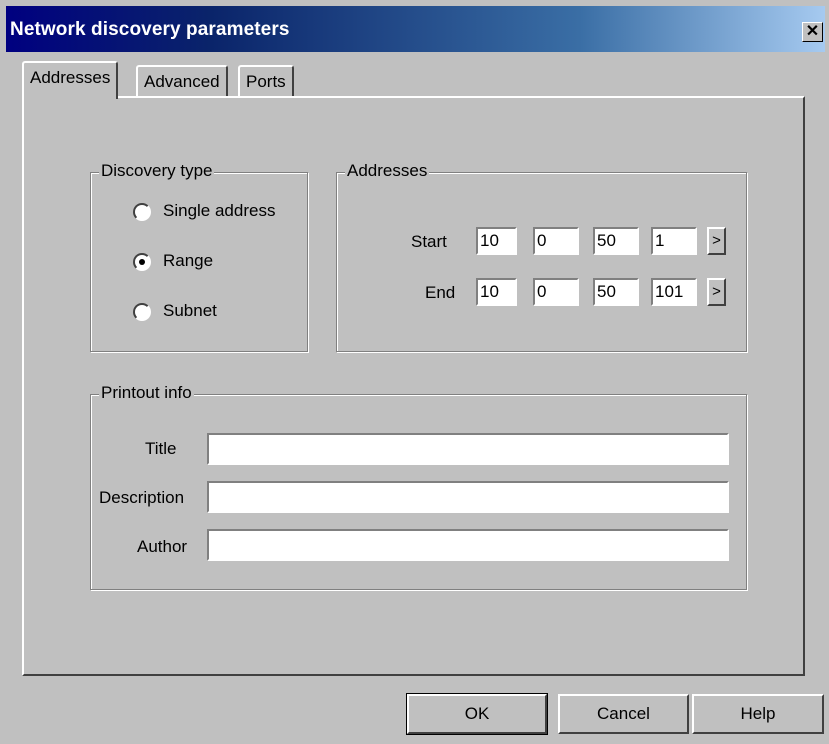 The width and height of the screenshot is (829, 744). Describe the element at coordinates (429, 241) in the screenshot. I see `start-label: Start` at that location.